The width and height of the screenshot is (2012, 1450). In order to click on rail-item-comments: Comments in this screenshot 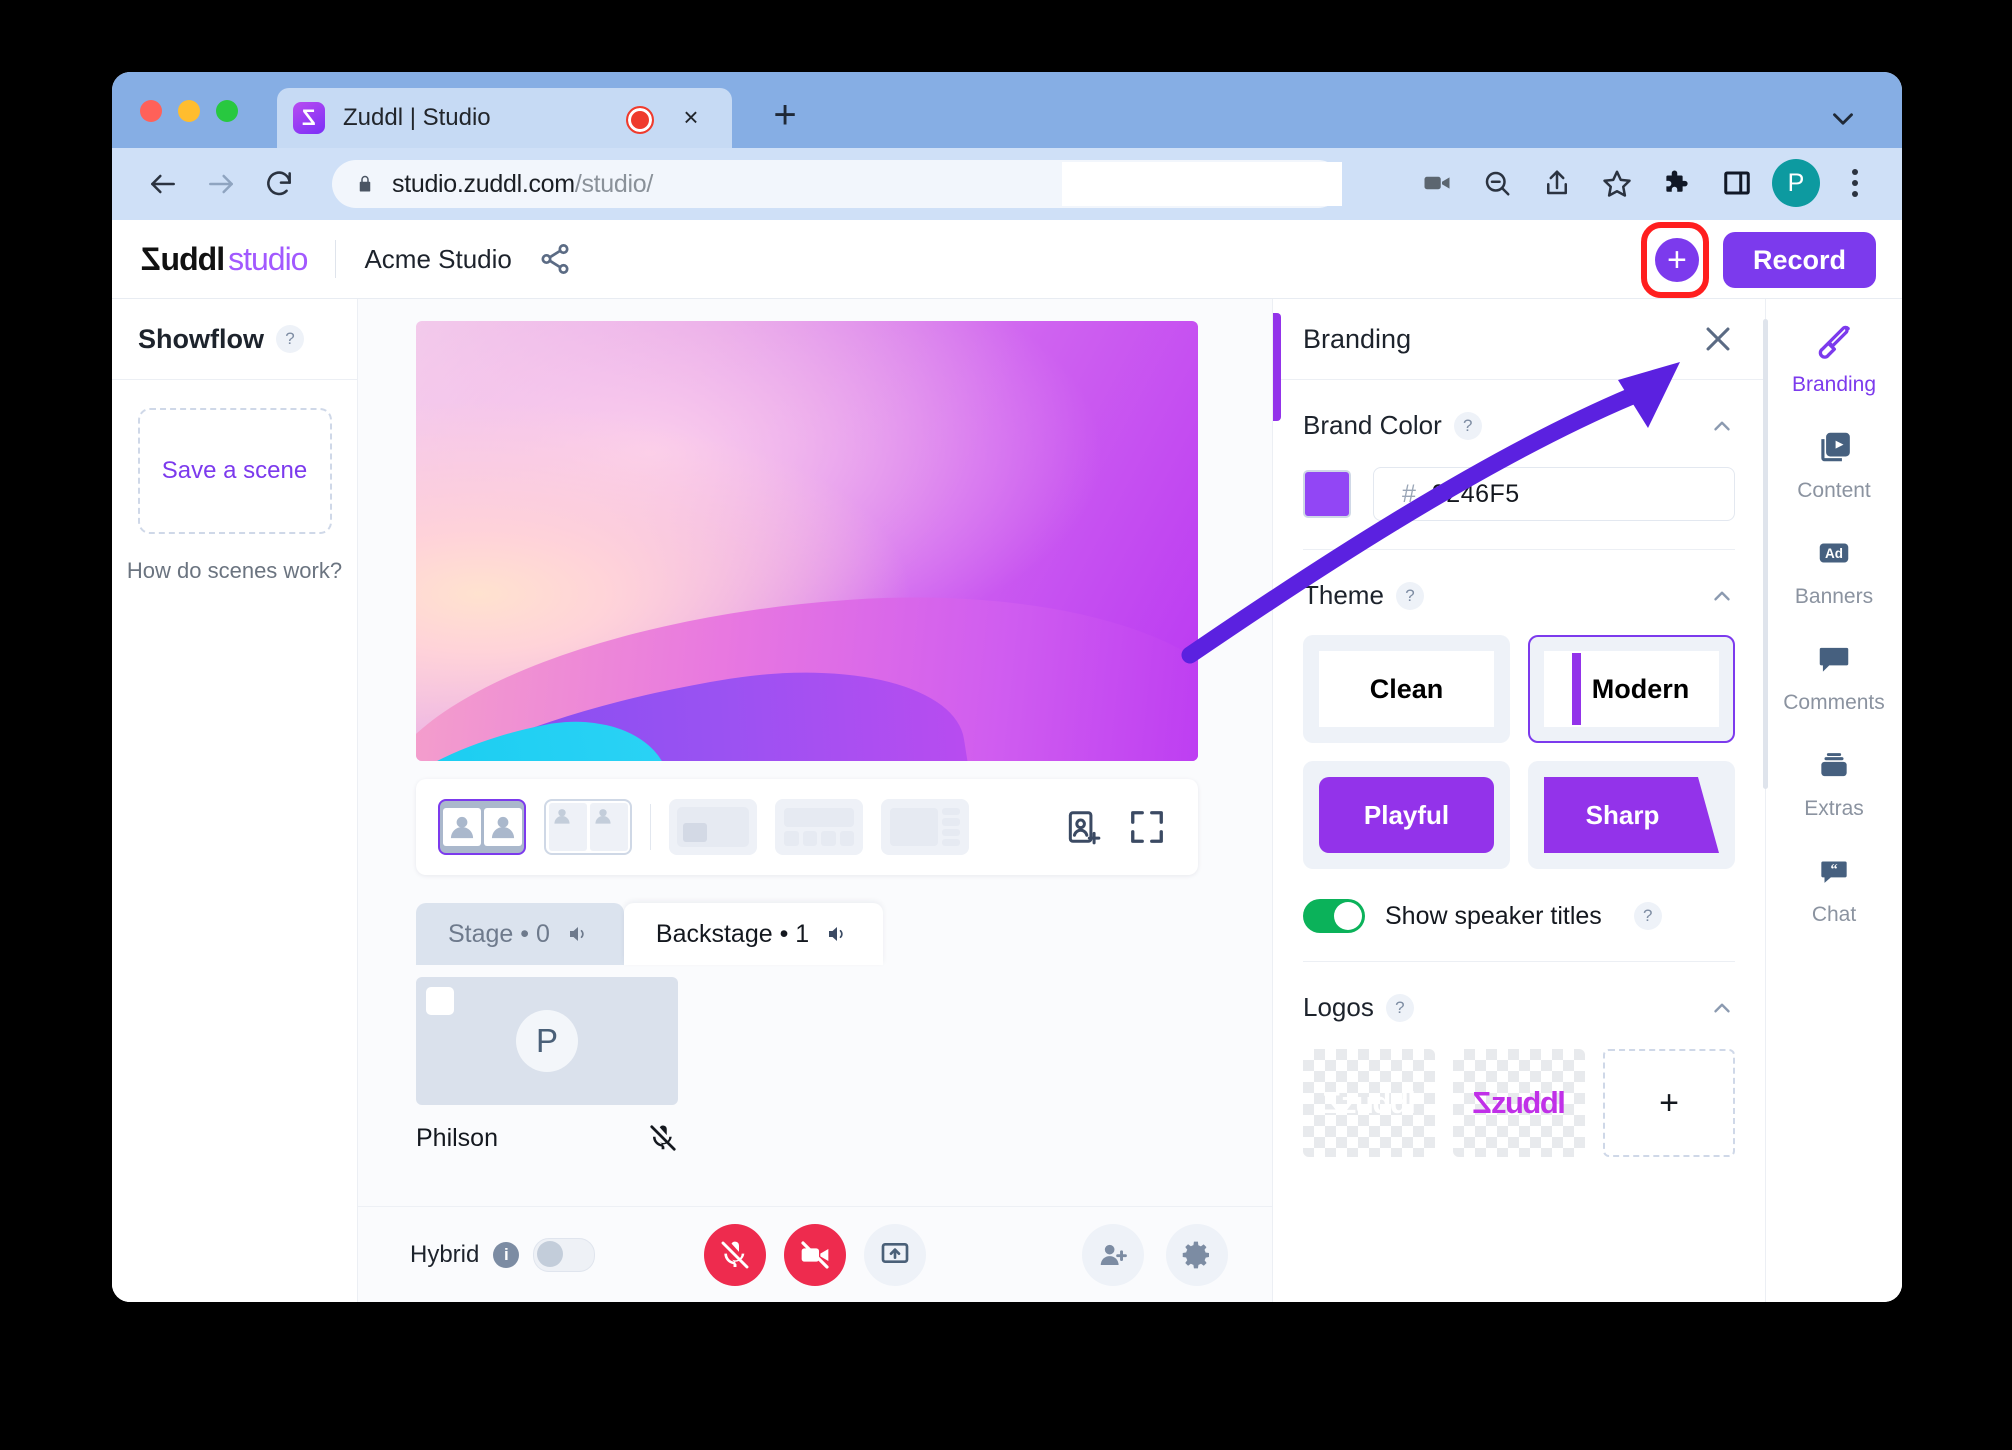, I will do `click(1834, 676)`.